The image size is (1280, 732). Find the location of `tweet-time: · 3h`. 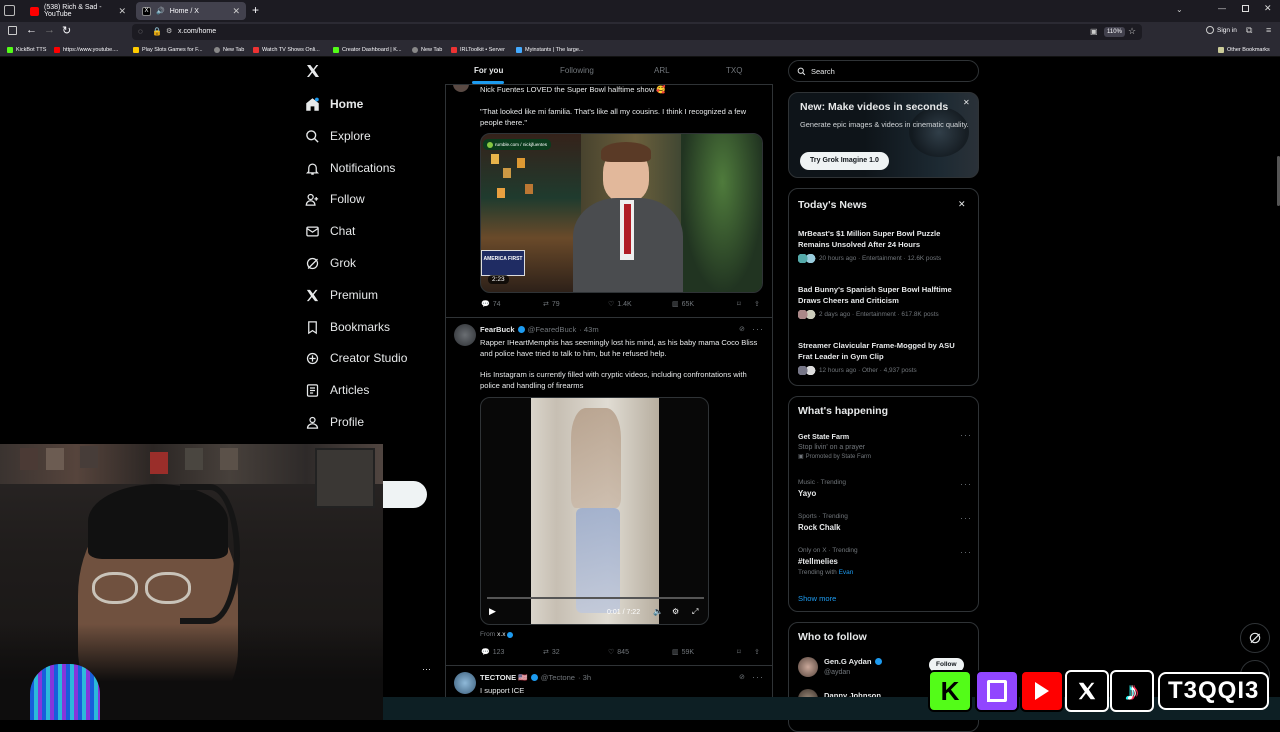

tweet-time: · 3h is located at coordinates (584, 677).